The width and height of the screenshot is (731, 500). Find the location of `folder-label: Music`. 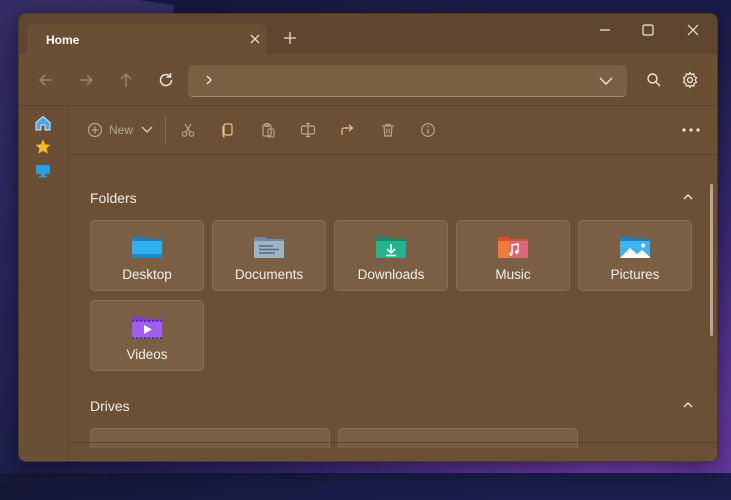

folder-label: Music is located at coordinates (513, 274).